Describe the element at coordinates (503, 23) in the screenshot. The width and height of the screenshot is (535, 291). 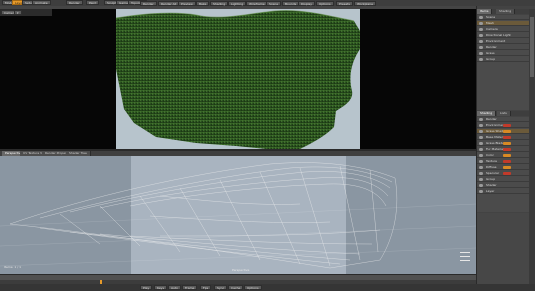
I see `items-list-row: Mesh` at that location.